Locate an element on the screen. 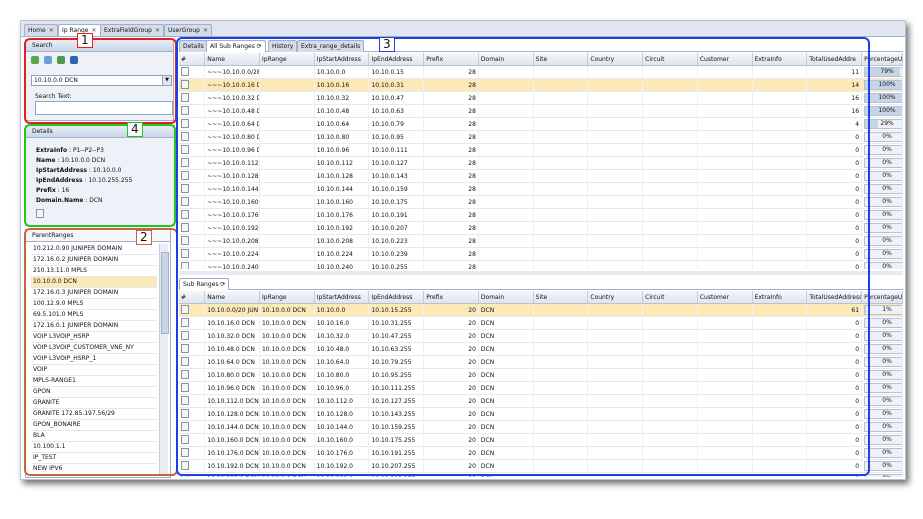 This screenshot has width=923, height=519. scrollbar-thumb is located at coordinates (165, 293).